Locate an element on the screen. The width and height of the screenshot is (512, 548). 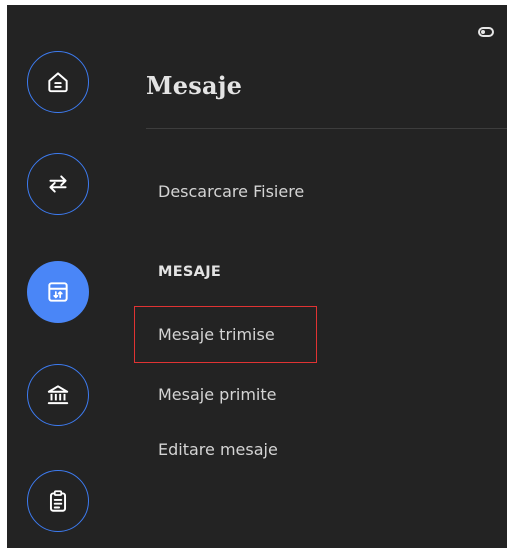
menu-item-mesaje-trimise: Mesaje trimise is located at coordinates (216, 334).